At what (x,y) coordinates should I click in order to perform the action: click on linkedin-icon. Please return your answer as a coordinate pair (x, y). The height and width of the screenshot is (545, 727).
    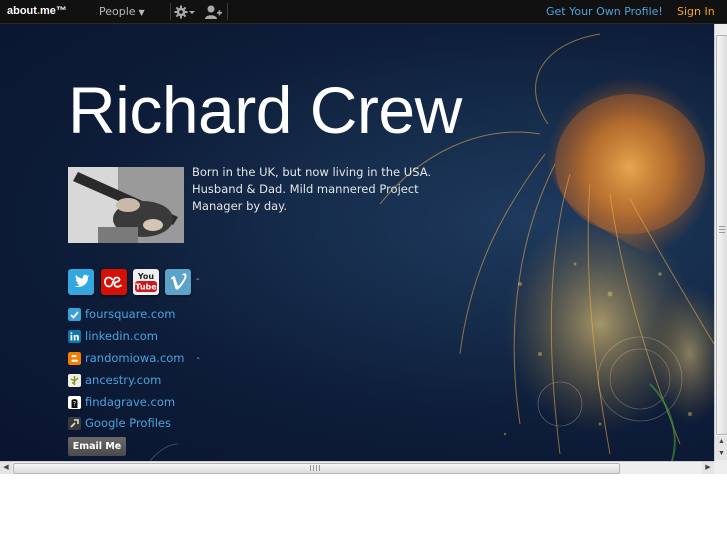
    Looking at the image, I should click on (74, 336).